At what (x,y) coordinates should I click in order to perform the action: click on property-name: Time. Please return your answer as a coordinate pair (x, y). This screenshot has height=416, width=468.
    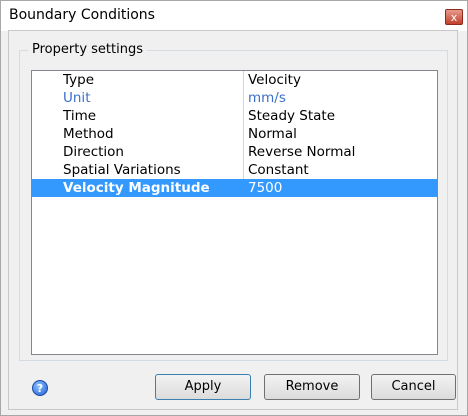
    Looking at the image, I should click on (80, 116).